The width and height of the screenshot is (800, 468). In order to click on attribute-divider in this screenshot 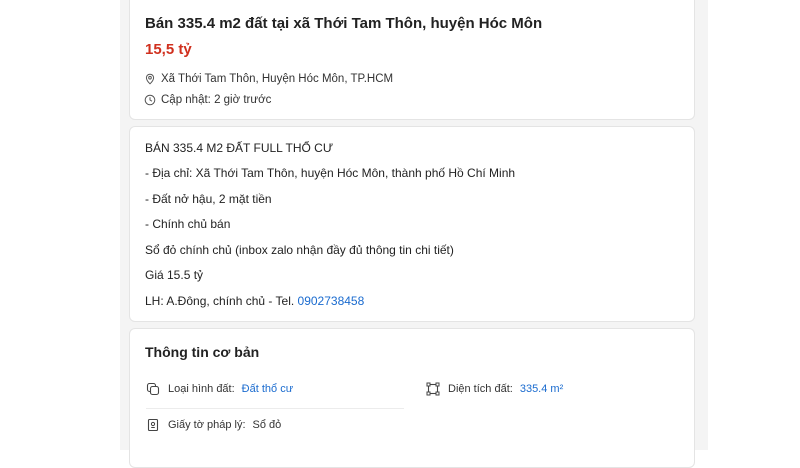, I will do `click(275, 408)`.